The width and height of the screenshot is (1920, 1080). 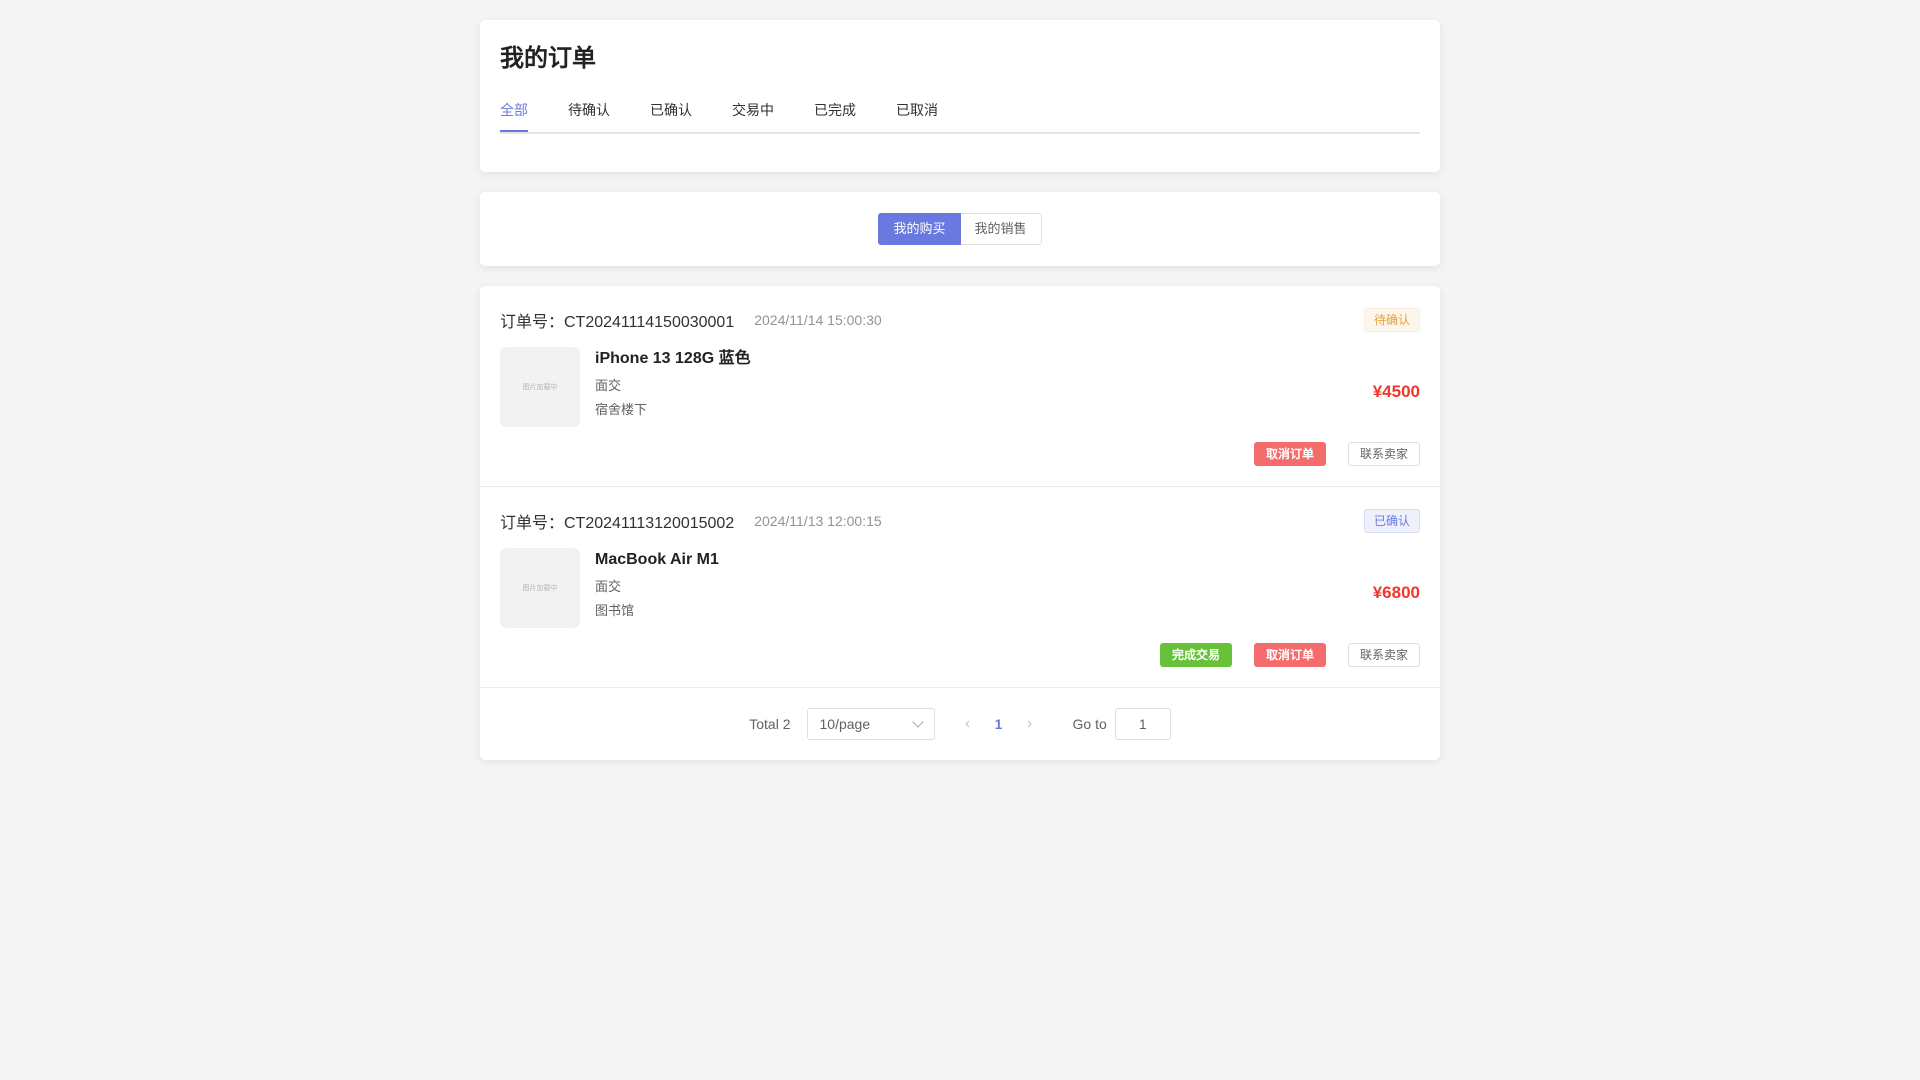 I want to click on tab-completed: 已完成, so click(x=835, y=115).